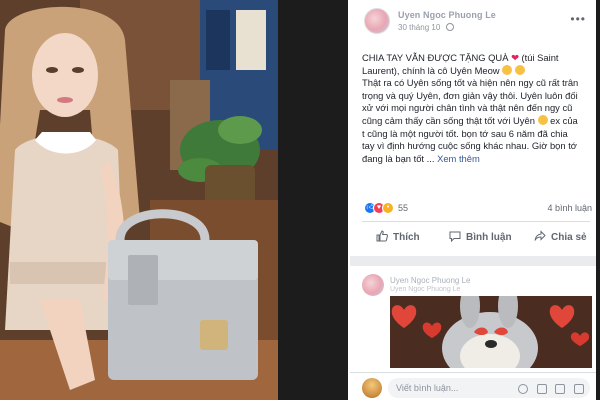 This screenshot has width=600, height=400. I want to click on author-avatar, so click(377, 21).